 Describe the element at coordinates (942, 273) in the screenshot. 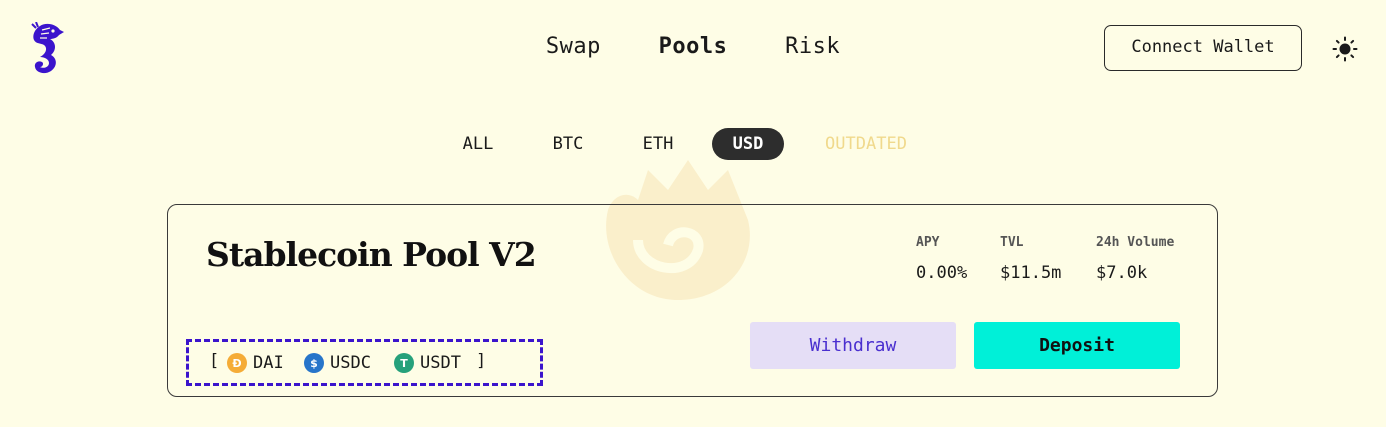

I see `stat-value: 0.00%` at that location.